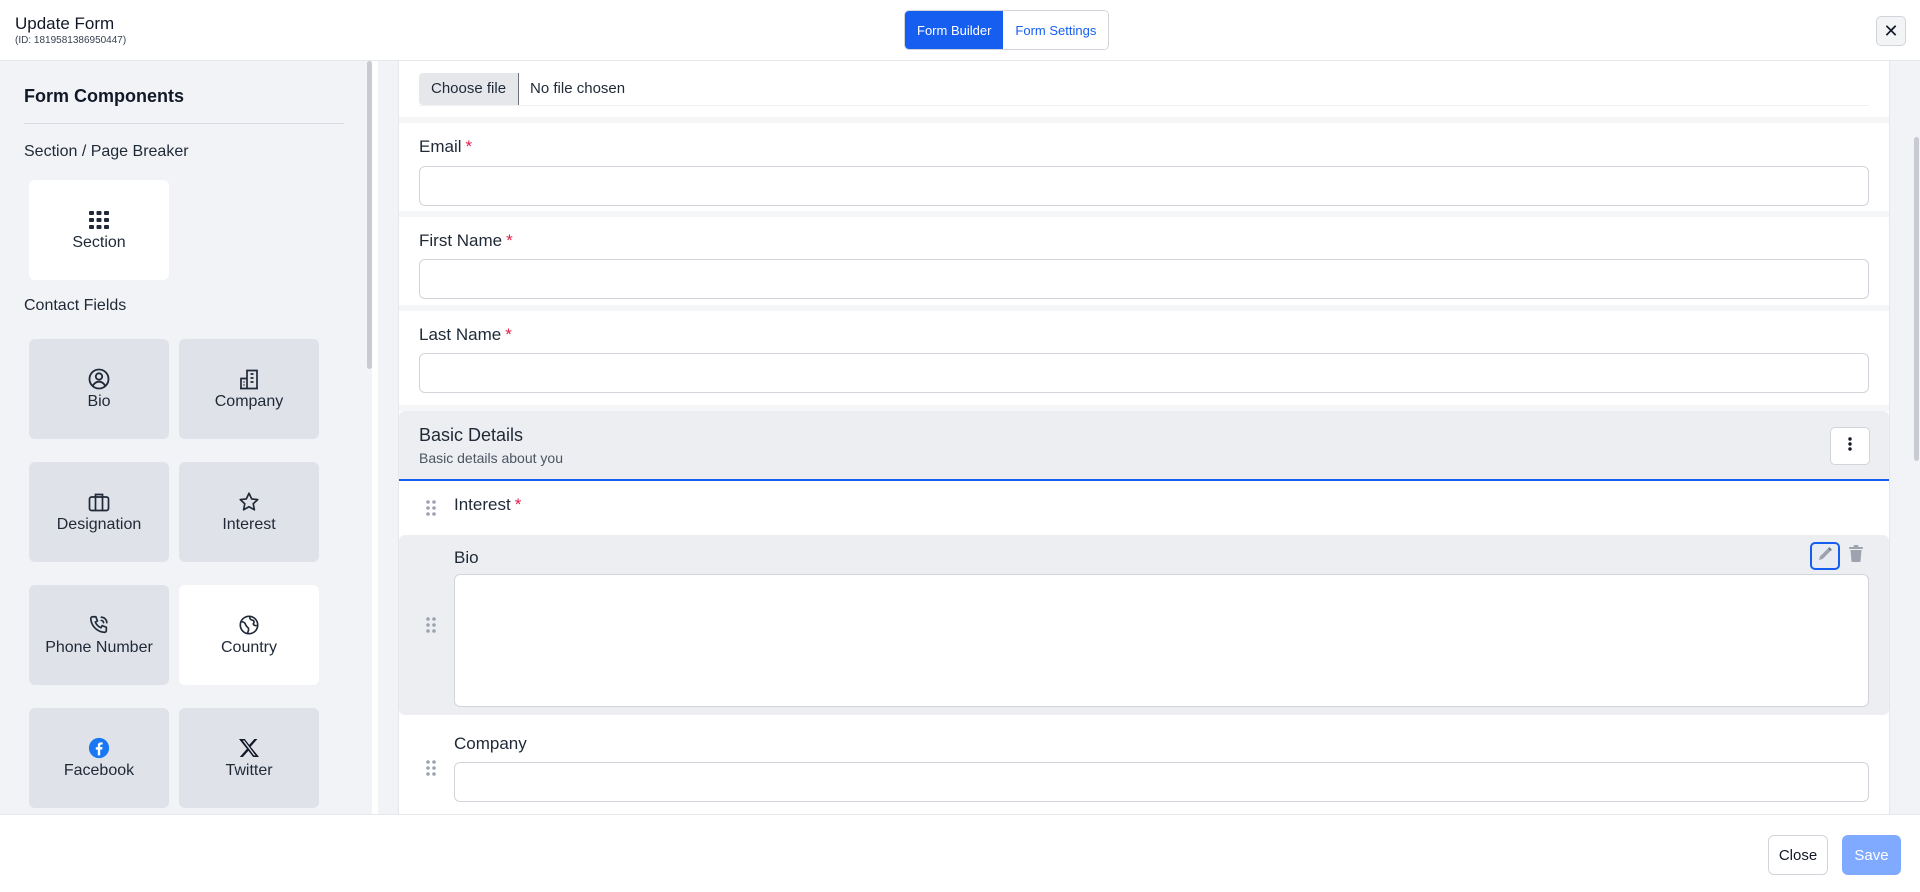  I want to click on email-input, so click(1144, 186).